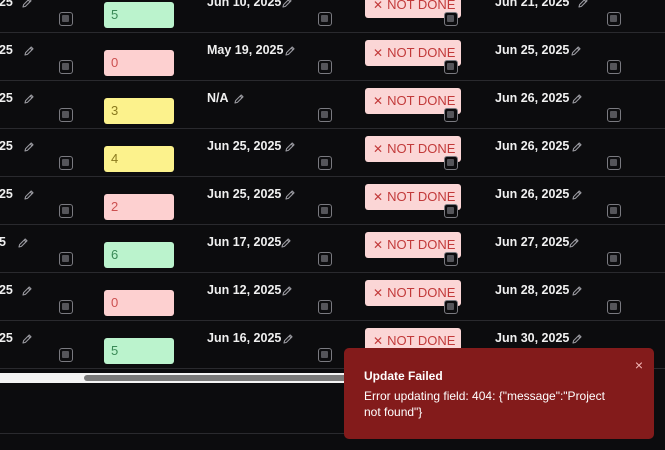 Image resolution: width=665 pixels, height=450 pixels. Describe the element at coordinates (332, 153) in the screenshot. I see `table-row: 025 4 Jun 25, 2025 ✕NOT DONE Jun 26, 2025` at that location.